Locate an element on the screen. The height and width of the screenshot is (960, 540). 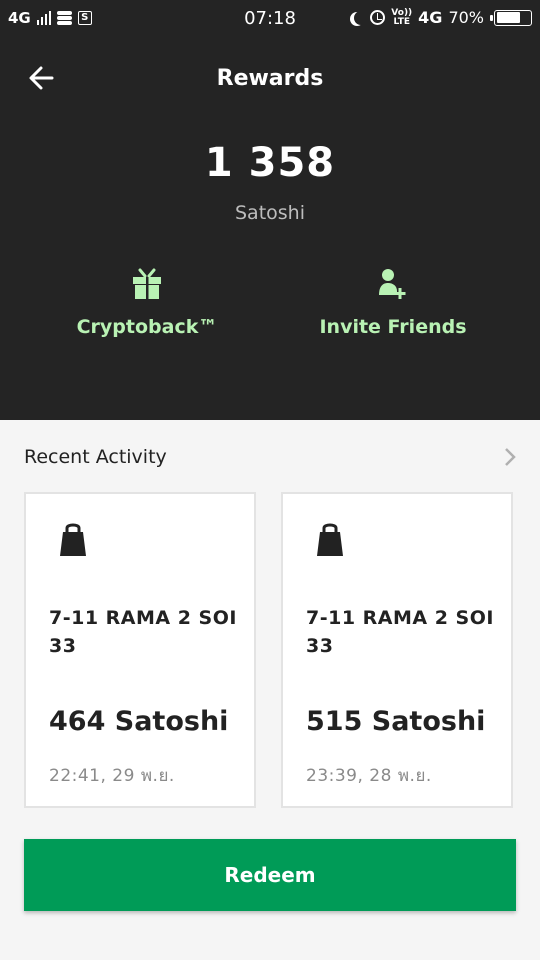
activity-date: 22:41, 29 พ.ย. is located at coordinates (112, 776).